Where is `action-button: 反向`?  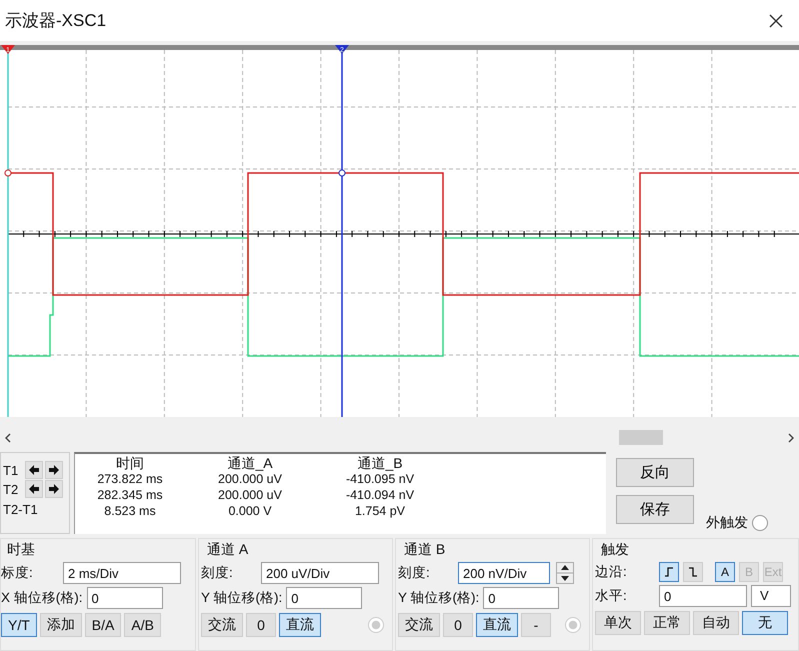
action-button: 反向 is located at coordinates (655, 472).